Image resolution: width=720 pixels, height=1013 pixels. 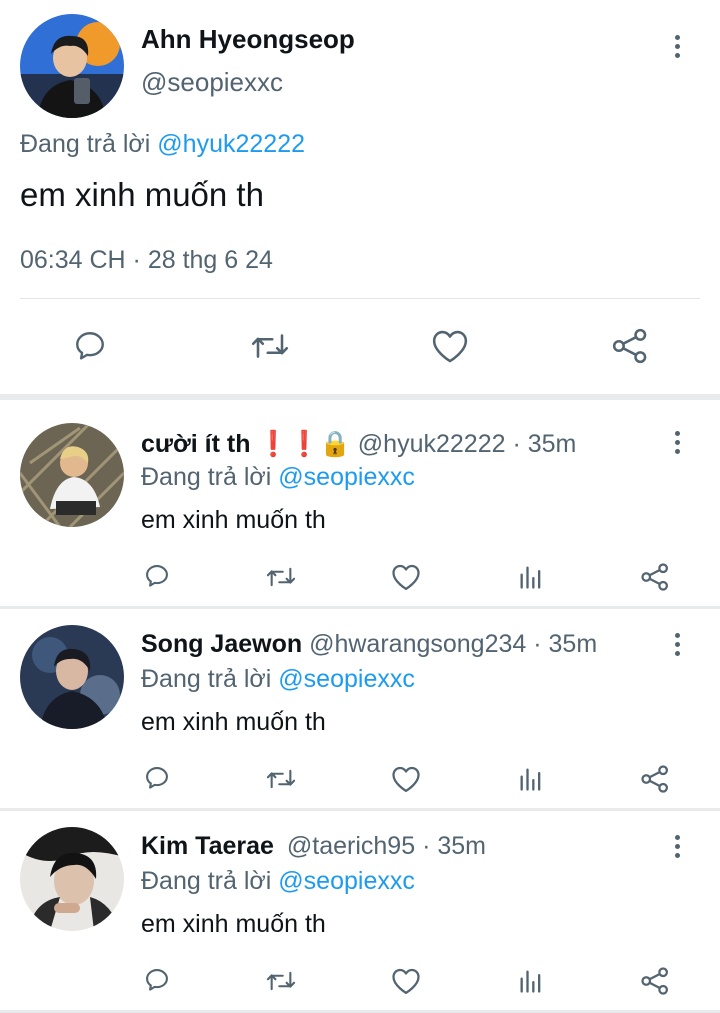 I want to click on emoji-badges: ❗❗🔒, so click(x=304, y=444).